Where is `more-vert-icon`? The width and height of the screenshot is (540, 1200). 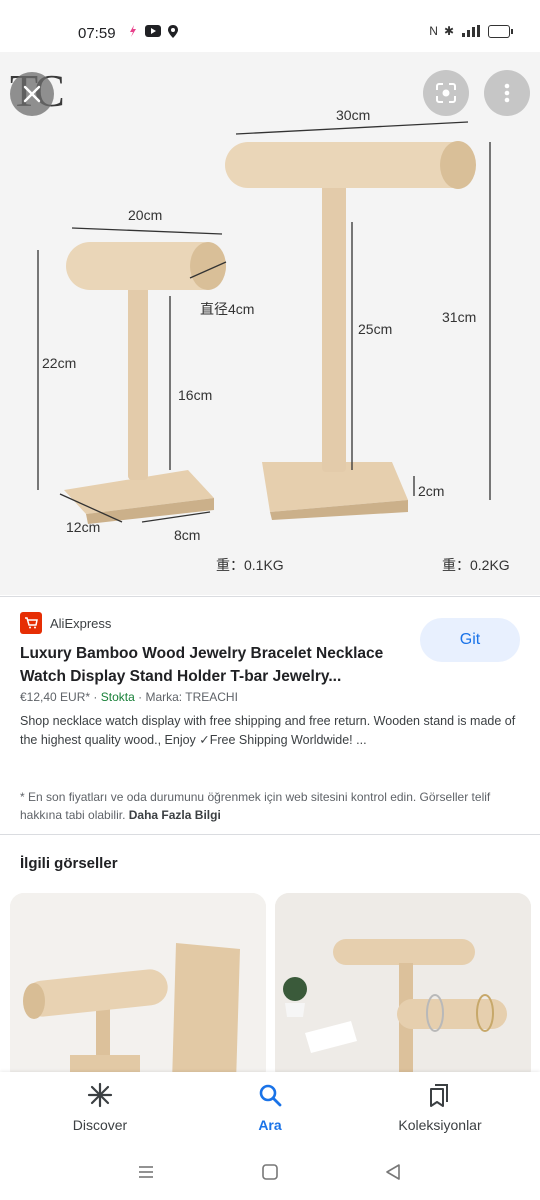 more-vert-icon is located at coordinates (507, 93).